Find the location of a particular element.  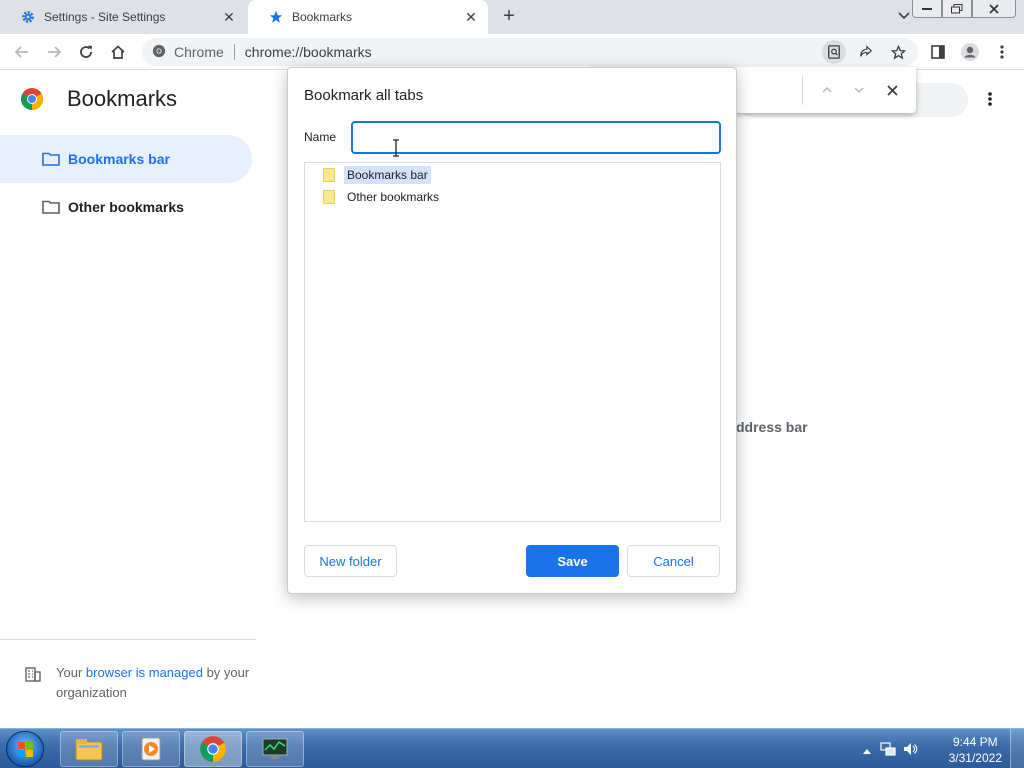

name-label: Name is located at coordinates (320, 137).